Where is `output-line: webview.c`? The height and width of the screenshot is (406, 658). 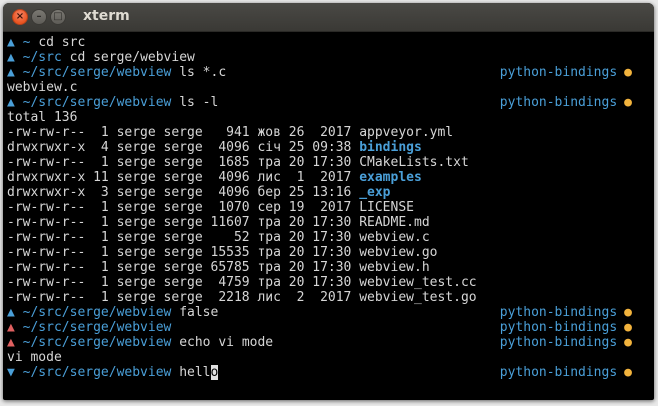 output-line: webview.c is located at coordinates (42, 87).